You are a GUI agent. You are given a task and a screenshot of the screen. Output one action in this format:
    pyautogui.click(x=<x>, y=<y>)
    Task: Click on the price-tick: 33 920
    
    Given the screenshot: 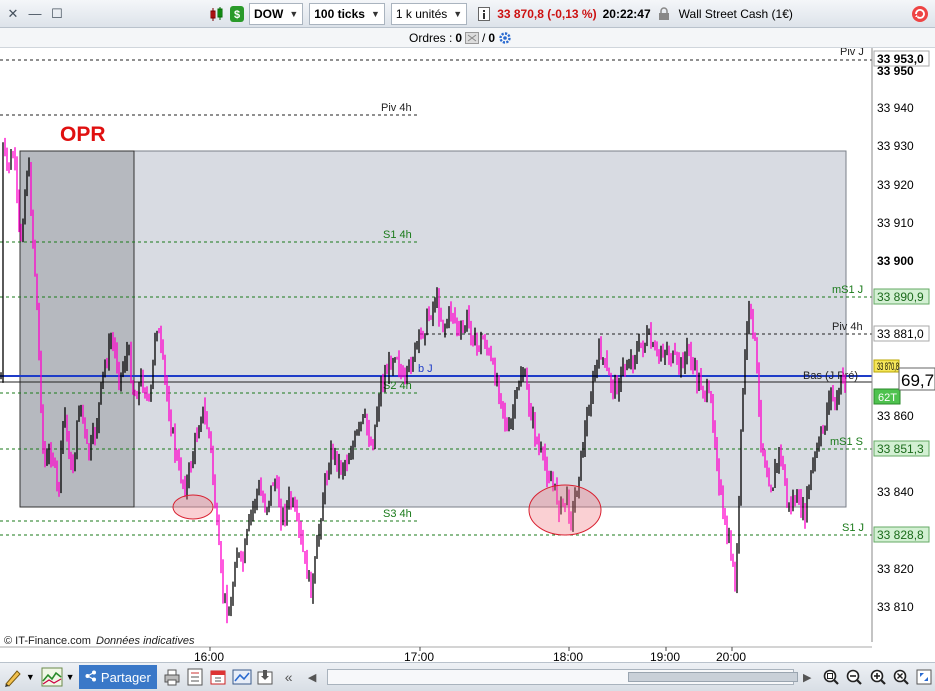 What is the action you would take?
    pyautogui.click(x=895, y=185)
    